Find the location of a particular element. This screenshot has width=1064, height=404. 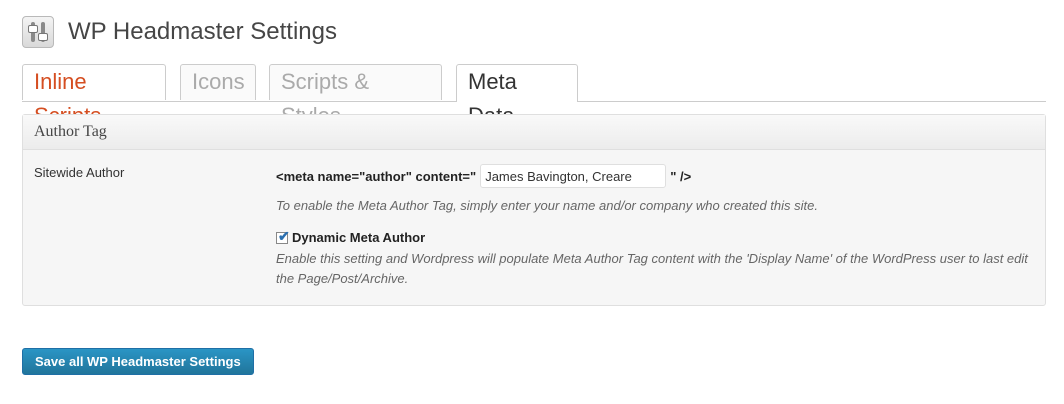

meta-suffix: " /> is located at coordinates (681, 176).